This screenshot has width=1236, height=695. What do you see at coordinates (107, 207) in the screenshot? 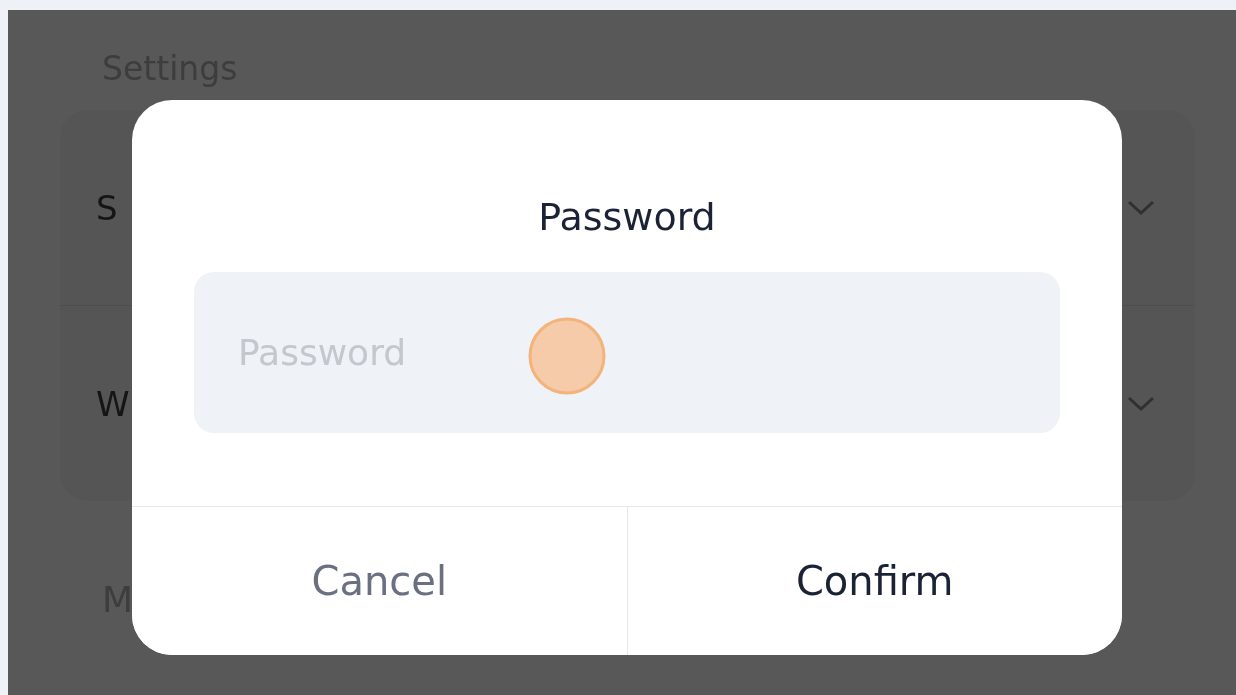
I see `row-label: S` at bounding box center [107, 207].